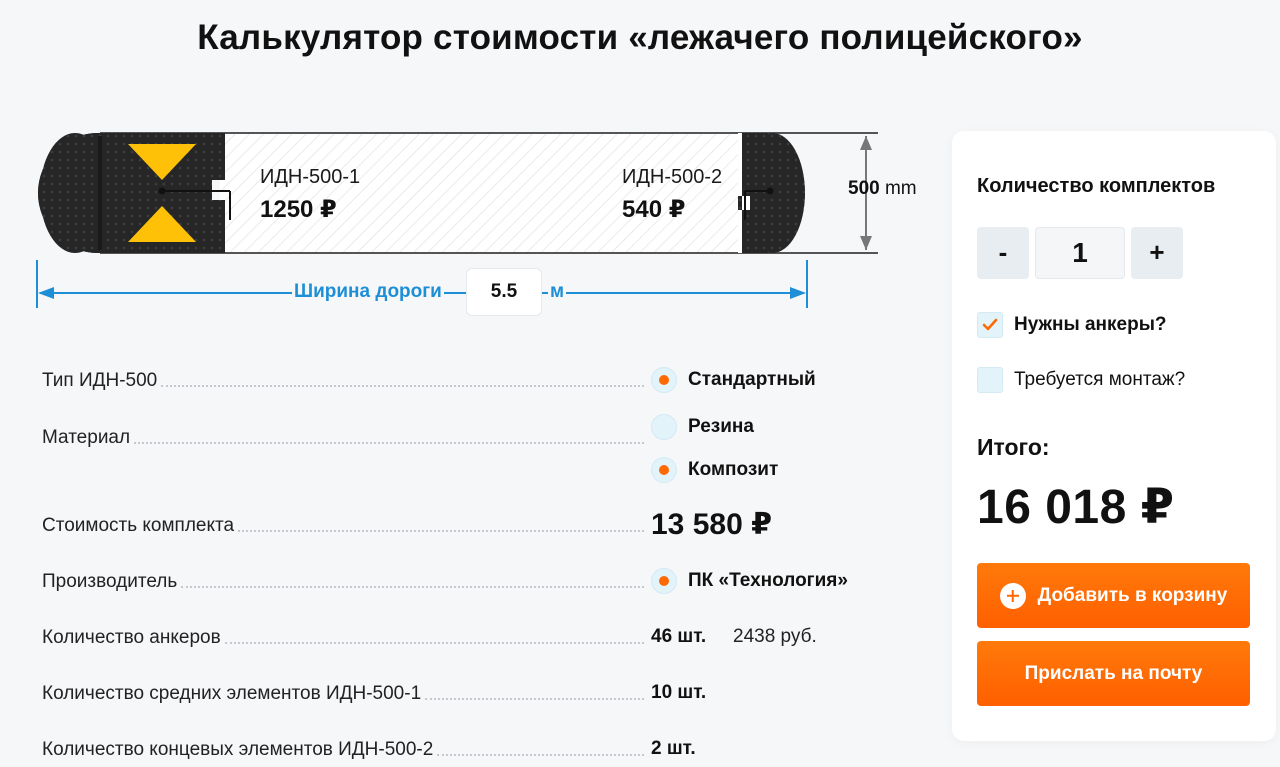  What do you see at coordinates (1157, 253) in the screenshot?
I see `quantity-plus-button: +` at bounding box center [1157, 253].